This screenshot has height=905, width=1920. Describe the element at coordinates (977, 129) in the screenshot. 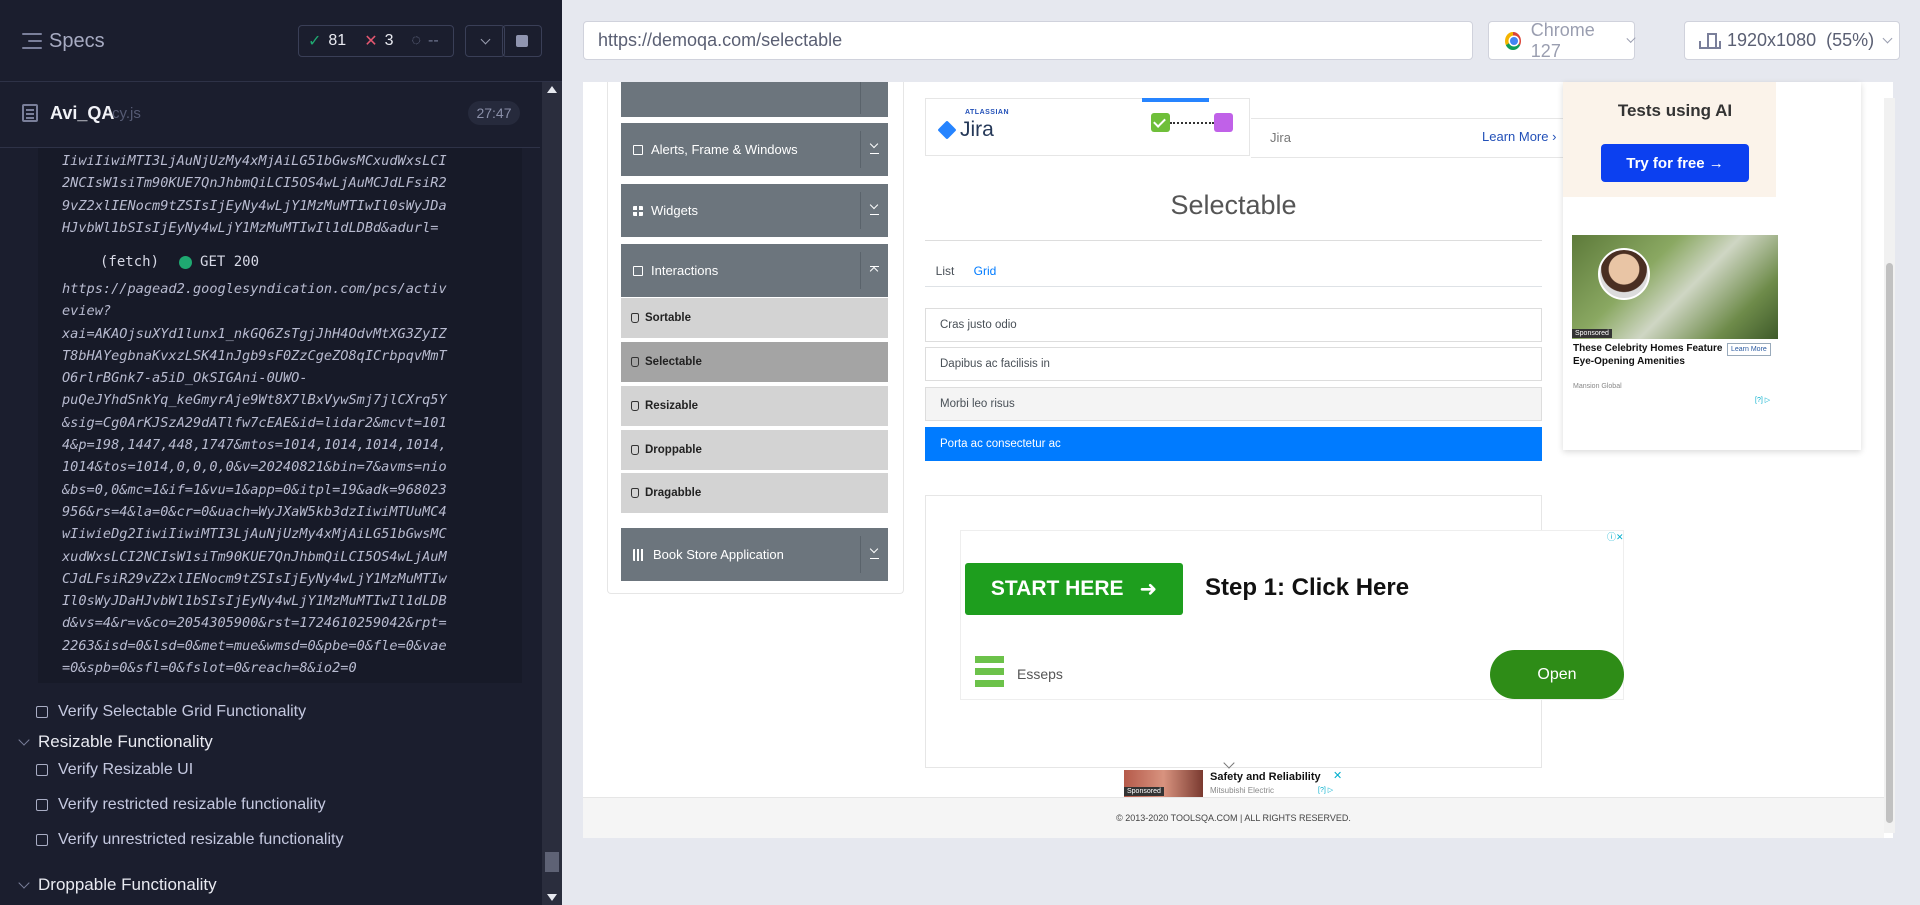

I see `jira-logo-text: Jira` at that location.